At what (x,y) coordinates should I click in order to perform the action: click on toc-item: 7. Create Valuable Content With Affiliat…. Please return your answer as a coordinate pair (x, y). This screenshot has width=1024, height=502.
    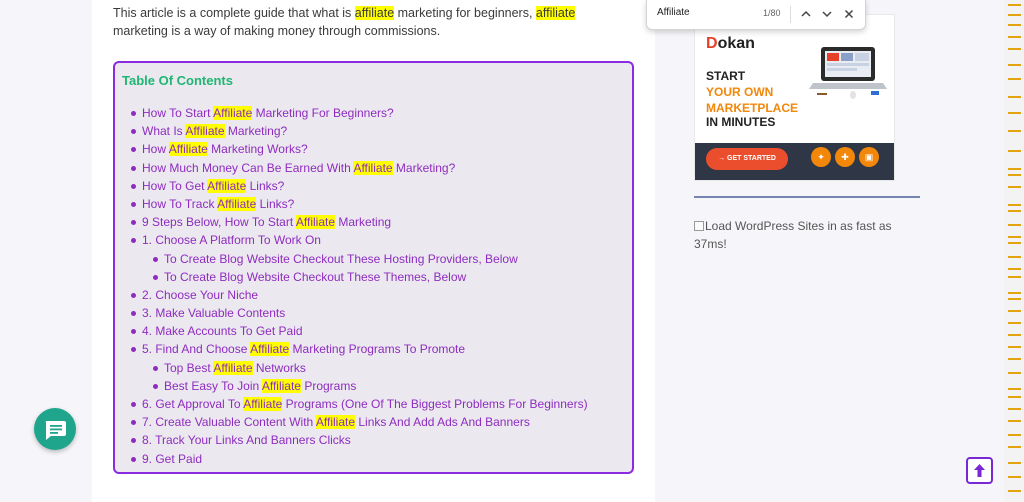
    Looking at the image, I should click on (373, 422).